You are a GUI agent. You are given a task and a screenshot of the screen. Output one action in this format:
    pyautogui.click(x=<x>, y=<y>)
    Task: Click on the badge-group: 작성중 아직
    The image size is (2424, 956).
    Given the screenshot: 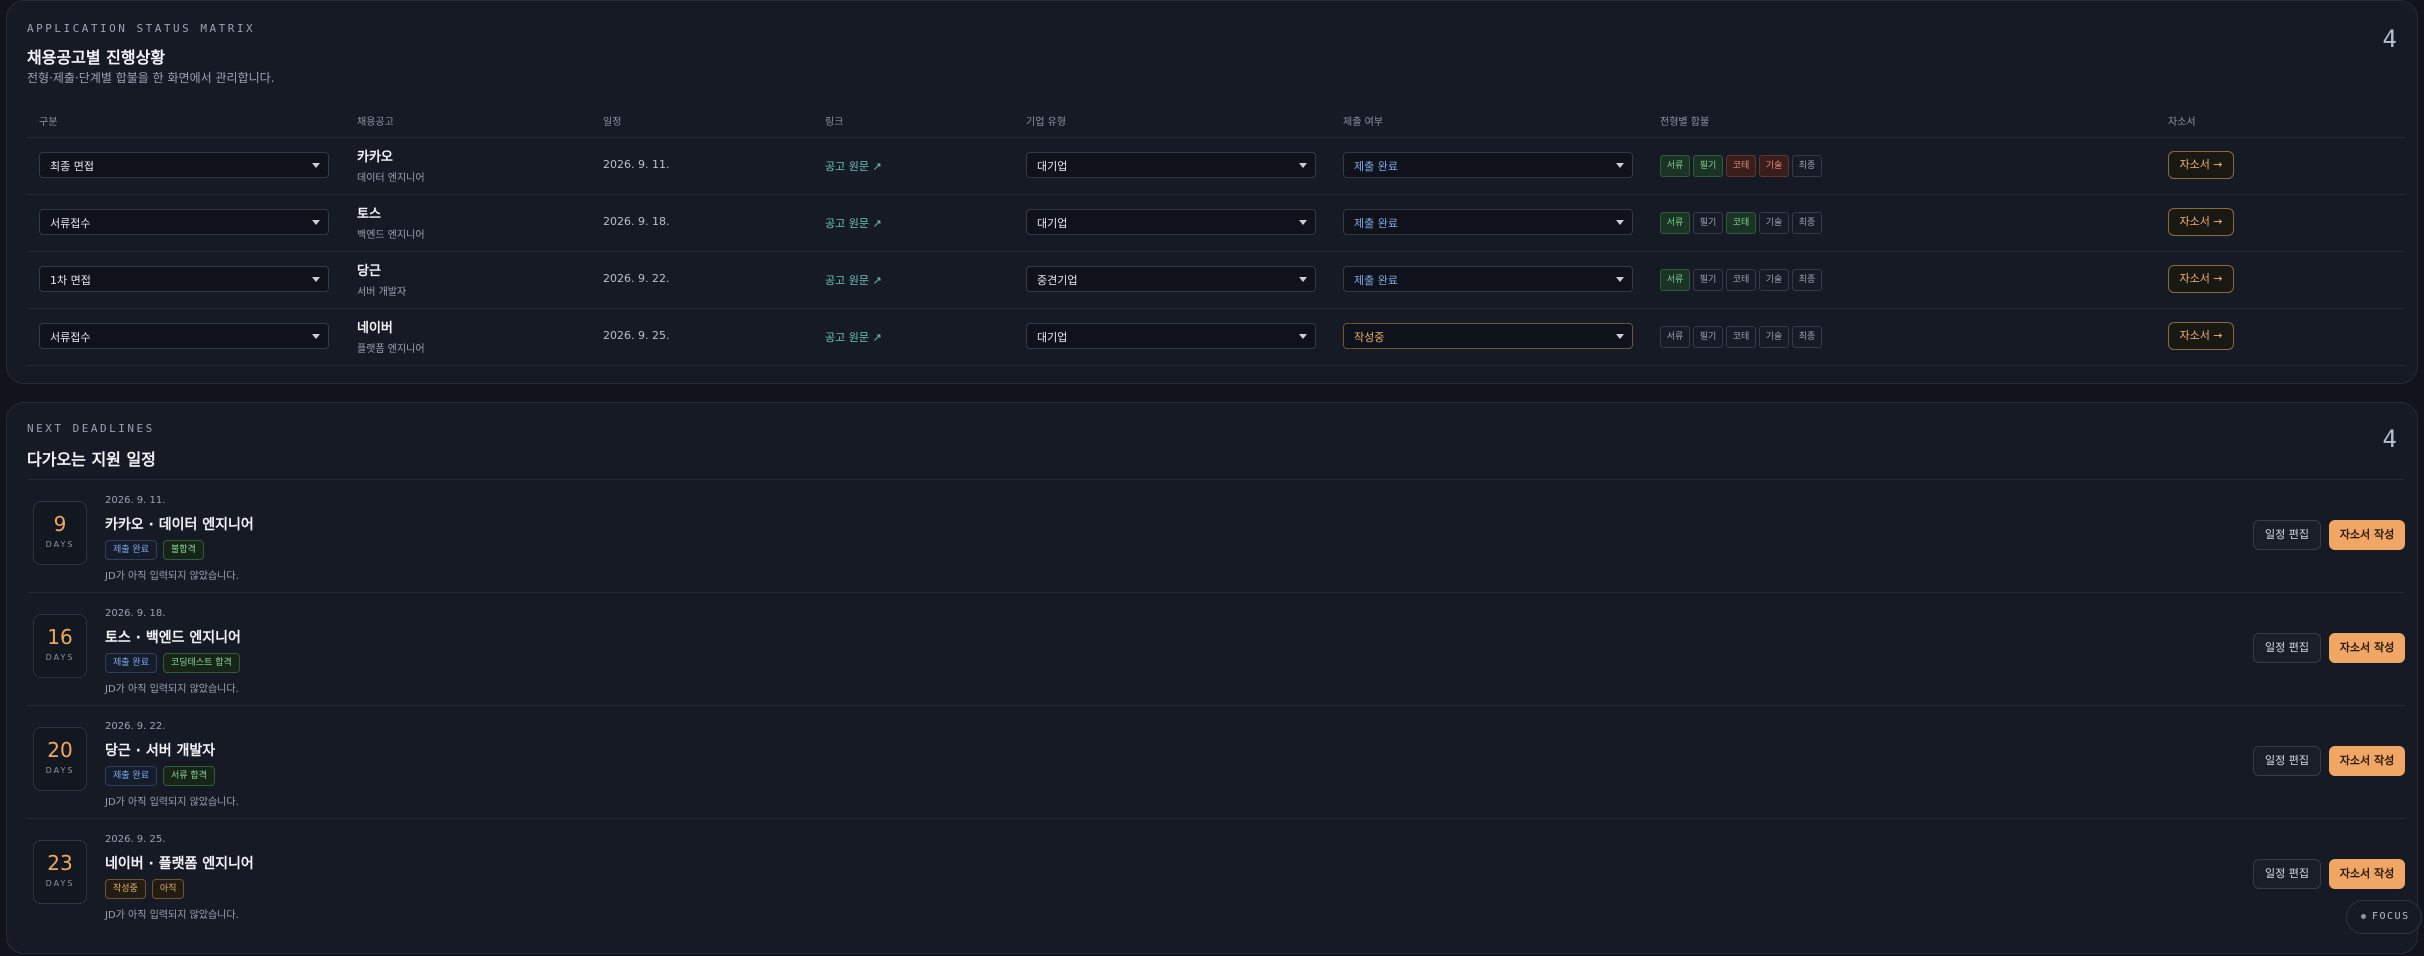 What is the action you would take?
    pyautogui.click(x=147, y=889)
    